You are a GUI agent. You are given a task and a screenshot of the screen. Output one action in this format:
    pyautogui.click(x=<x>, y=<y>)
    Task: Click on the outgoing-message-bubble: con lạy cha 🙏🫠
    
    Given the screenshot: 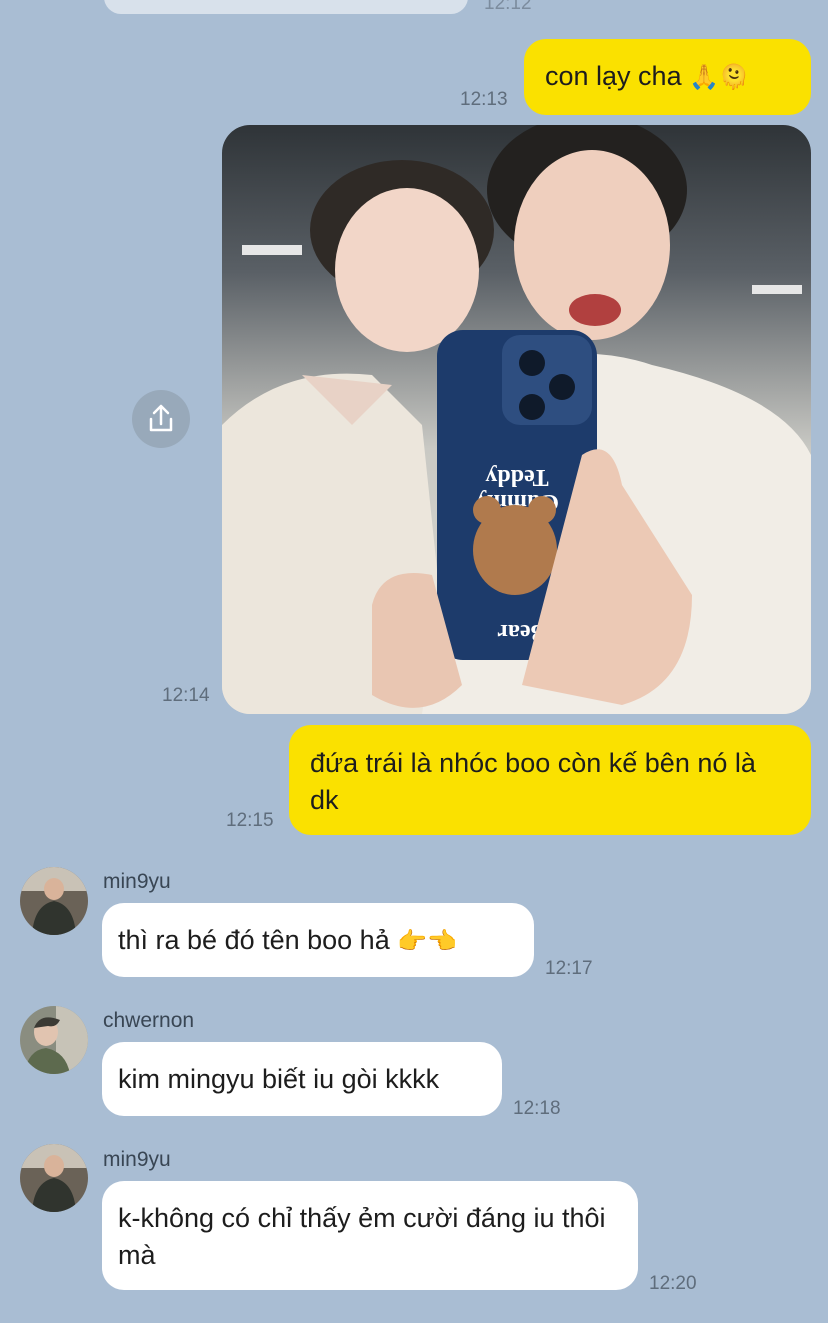 What is the action you would take?
    pyautogui.click(x=667, y=77)
    